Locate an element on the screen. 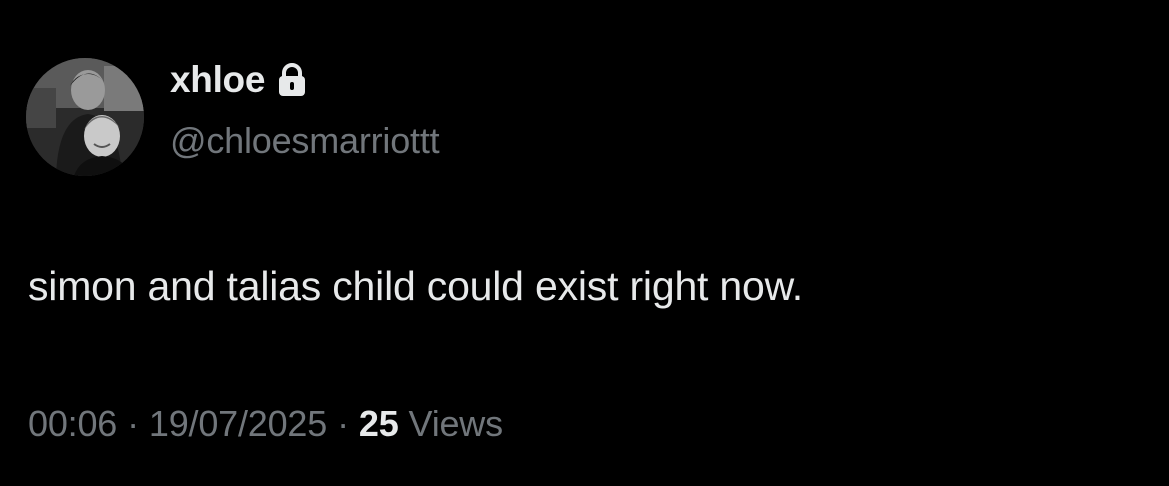 The image size is (1169, 486). user-handle: @chloesmarriottt is located at coordinates (305, 141).